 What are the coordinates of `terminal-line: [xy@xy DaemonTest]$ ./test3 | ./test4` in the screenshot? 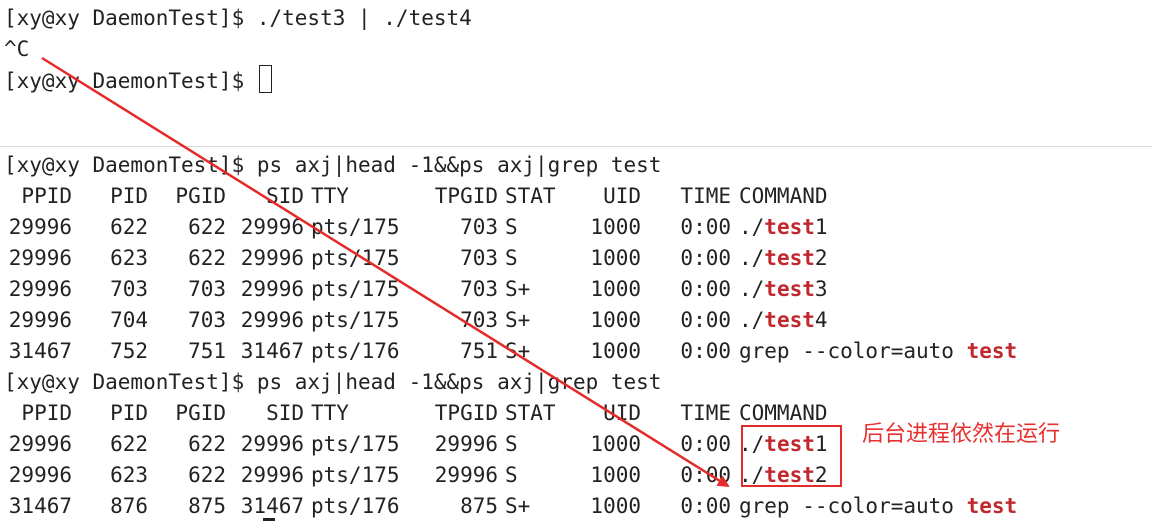 It's located at (238, 18).